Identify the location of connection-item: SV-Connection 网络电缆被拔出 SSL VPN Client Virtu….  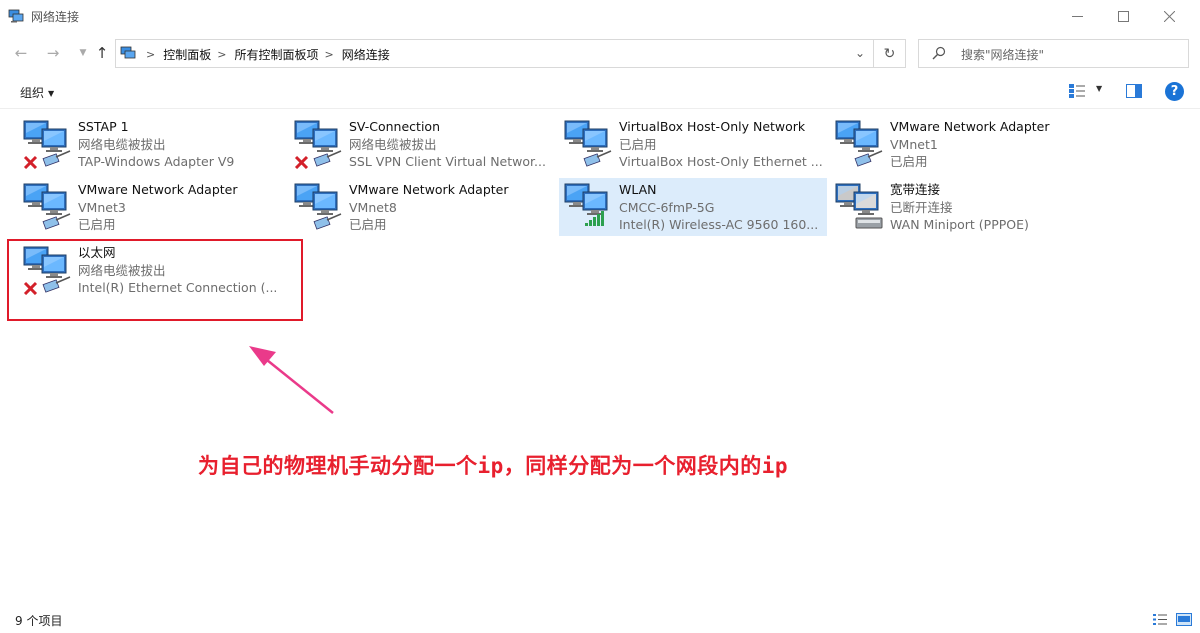
(423, 144).